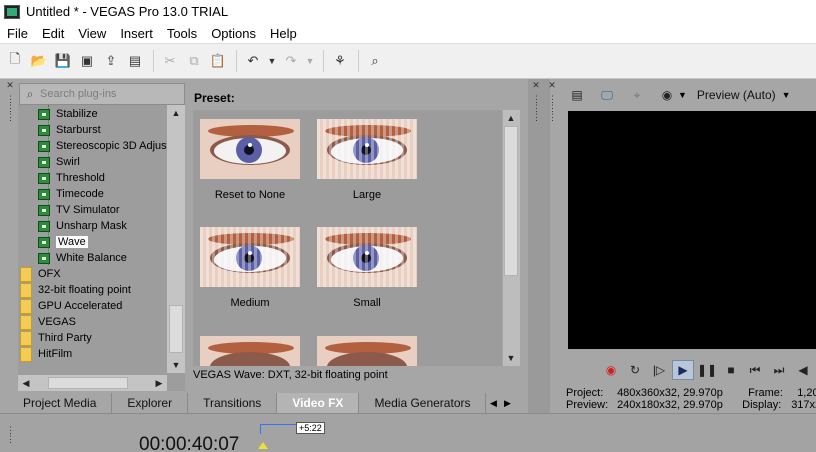  What do you see at coordinates (84, 290) in the screenshot?
I see `tree-item-label: 32-bit floating point` at bounding box center [84, 290].